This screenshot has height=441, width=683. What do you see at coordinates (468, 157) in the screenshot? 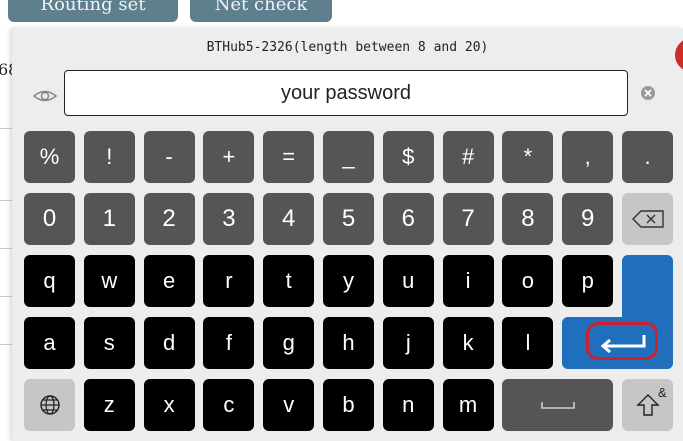
I see `key-row1-7: #` at bounding box center [468, 157].